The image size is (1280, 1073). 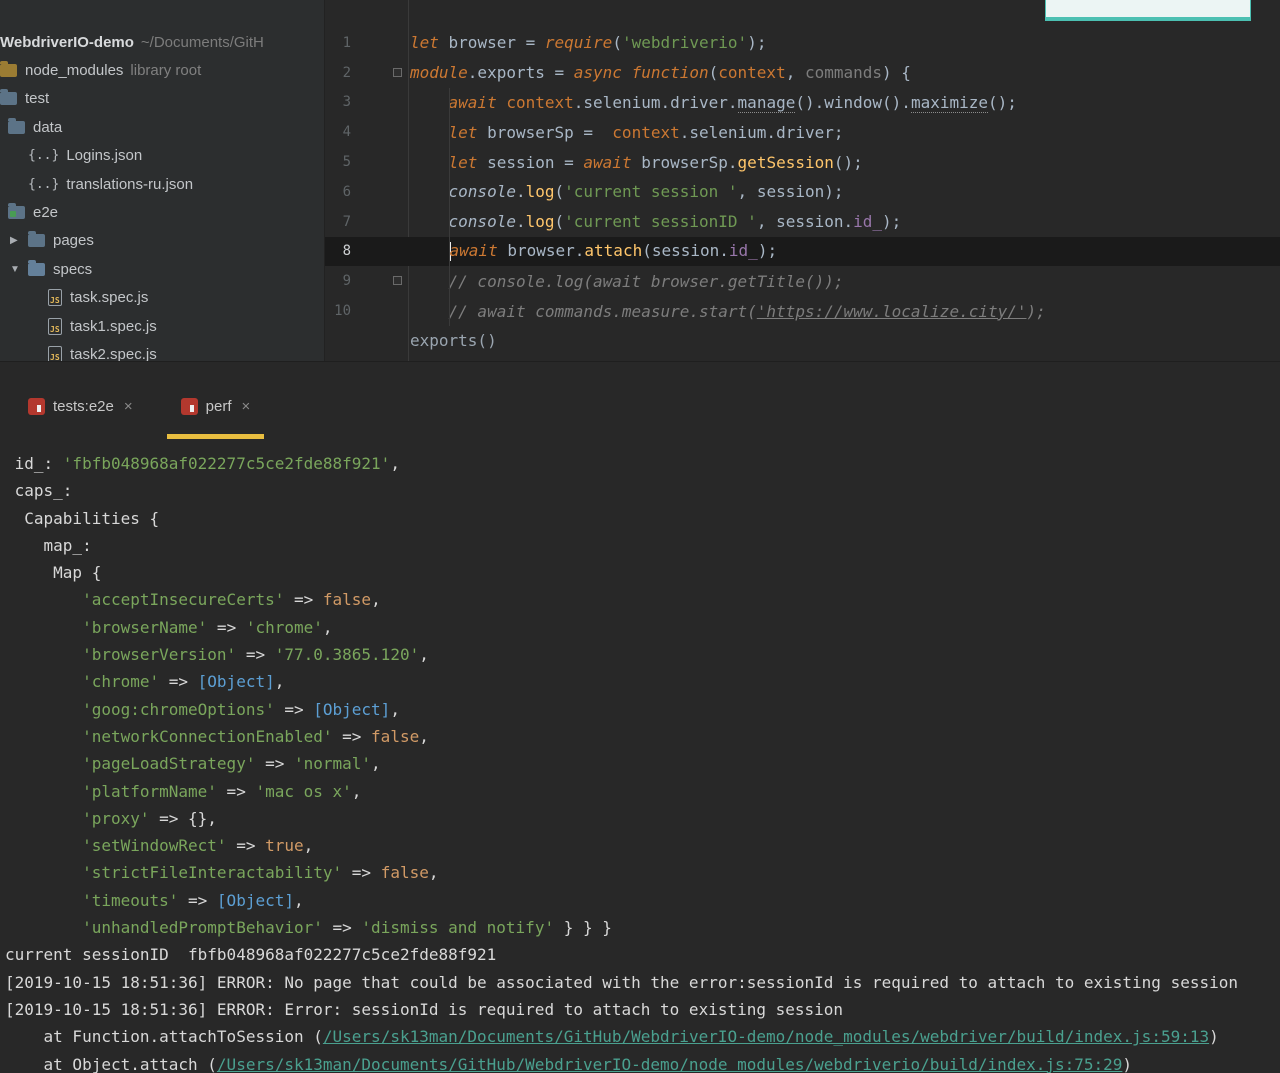 What do you see at coordinates (162, 212) in the screenshot?
I see `tree-item-e2e: e2e` at bounding box center [162, 212].